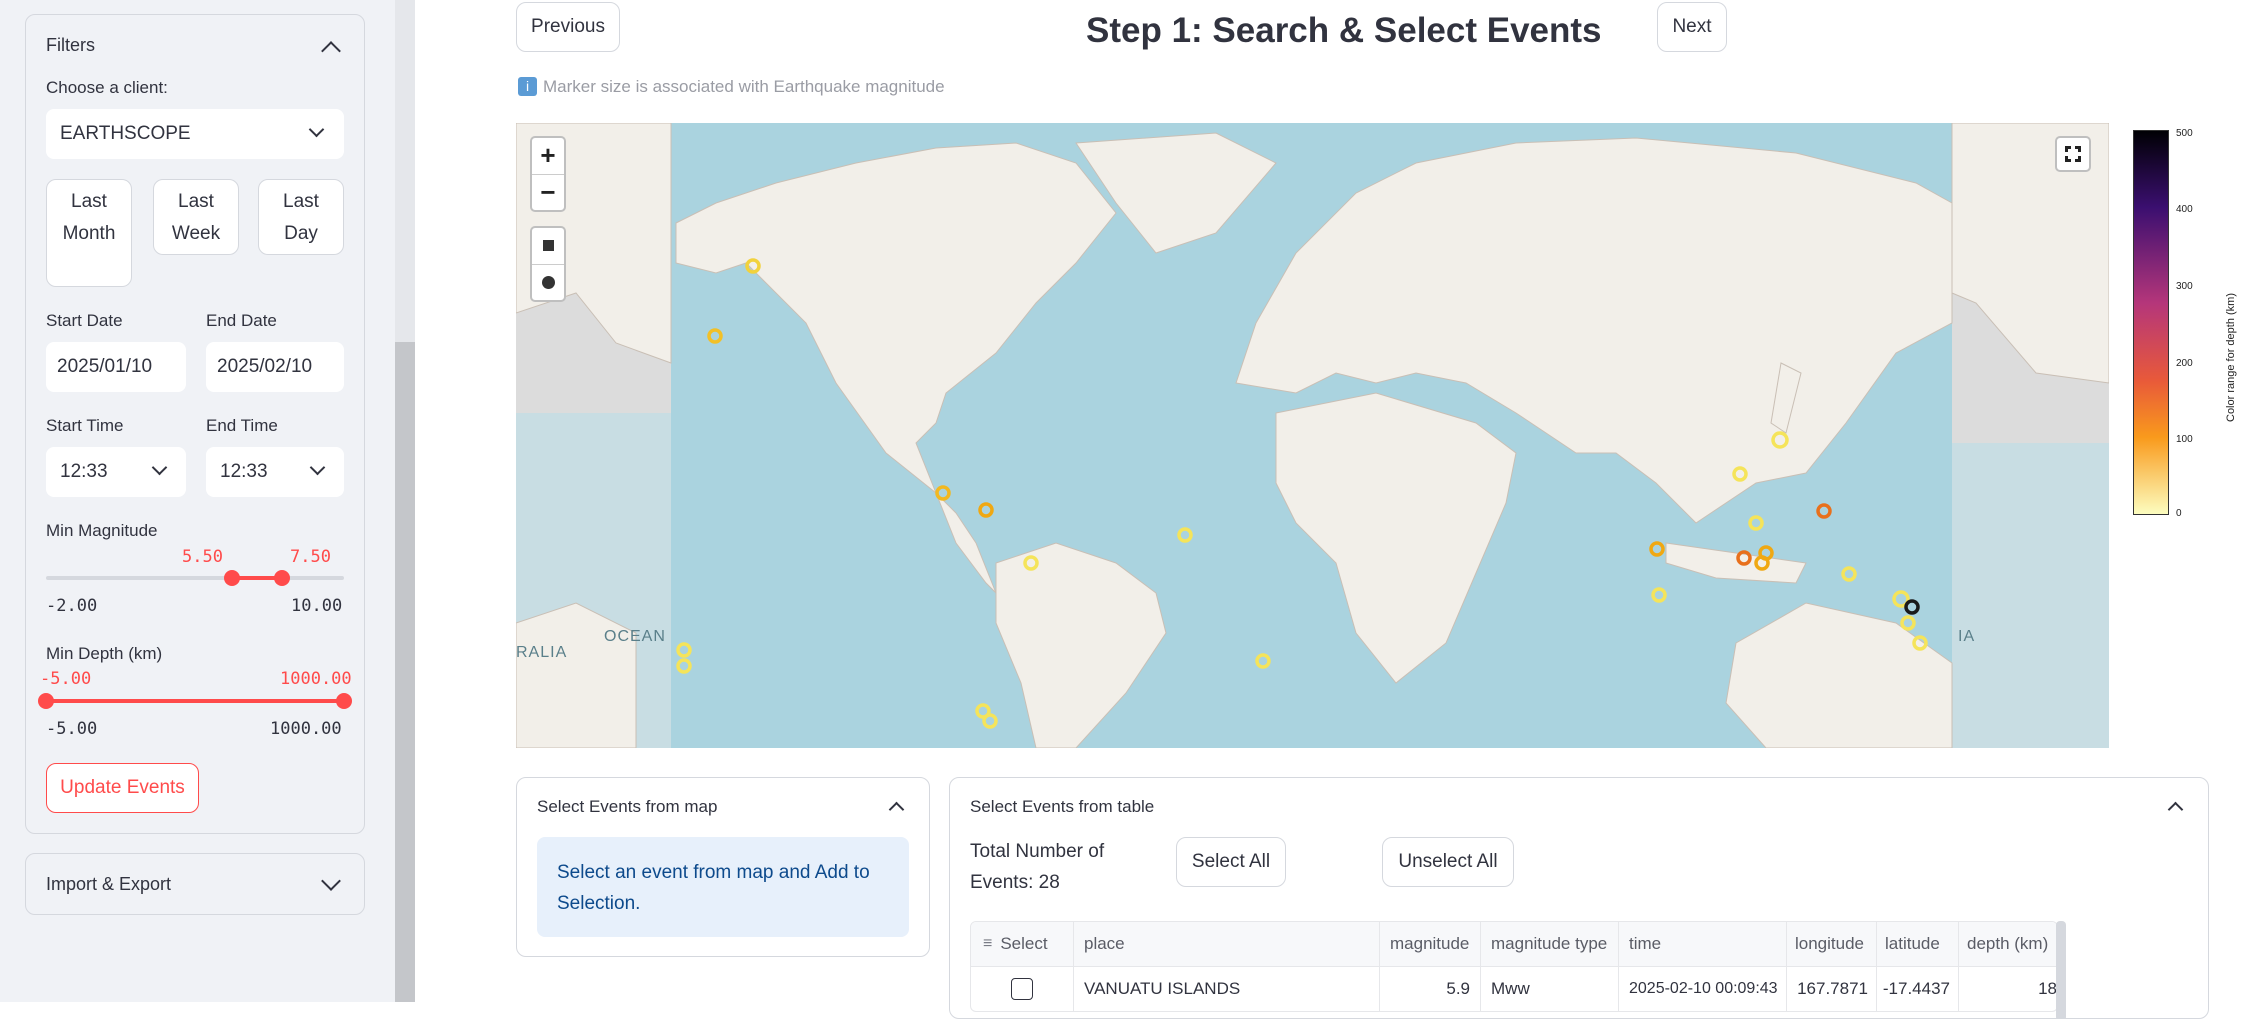  Describe the element at coordinates (1703, 944) in the screenshot. I see `column-header-time: time` at that location.